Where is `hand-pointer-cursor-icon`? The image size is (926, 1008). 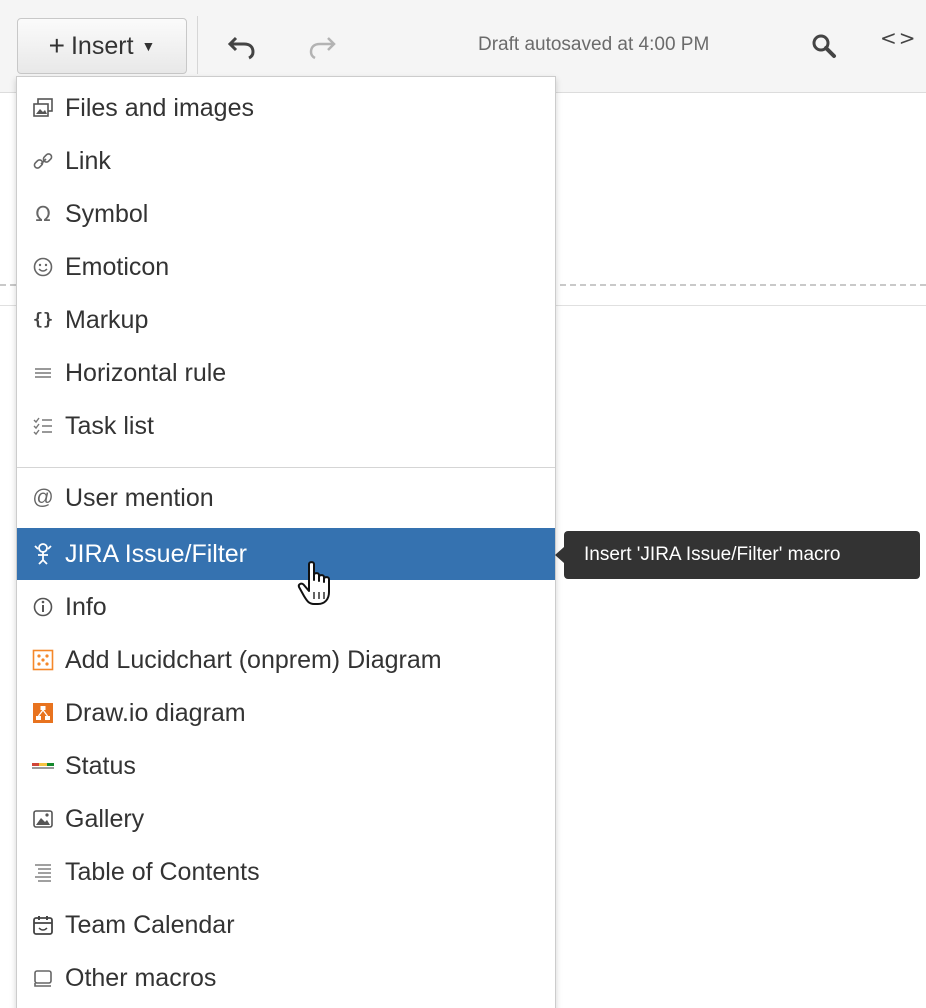 hand-pointer-cursor-icon is located at coordinates (317, 584).